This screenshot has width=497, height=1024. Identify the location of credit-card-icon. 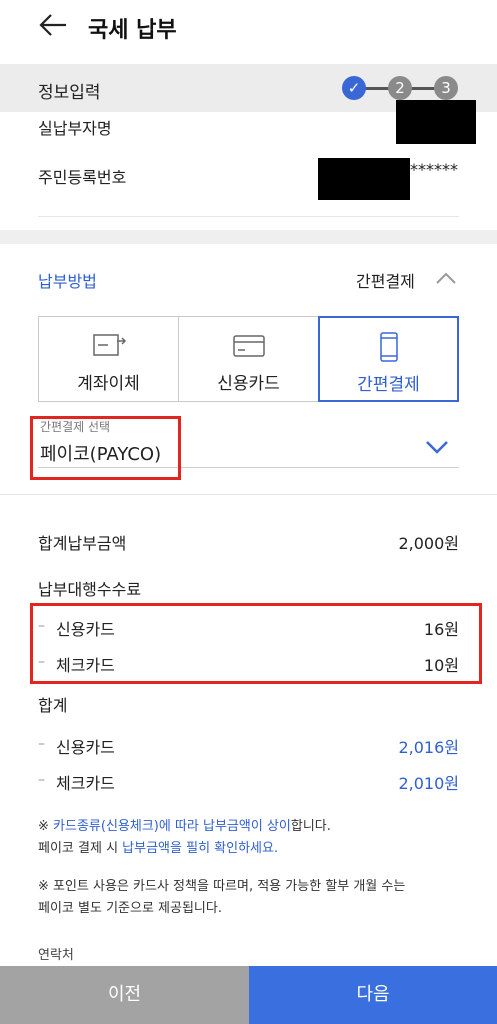
(249, 347).